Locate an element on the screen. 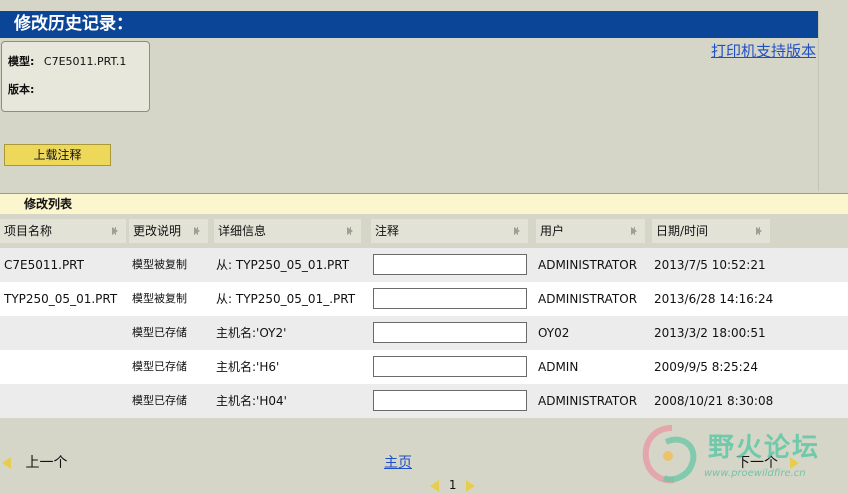 Image resolution: width=848 pixels, height=493 pixels. column-header-item-name: 项目名称 is located at coordinates (63, 231).